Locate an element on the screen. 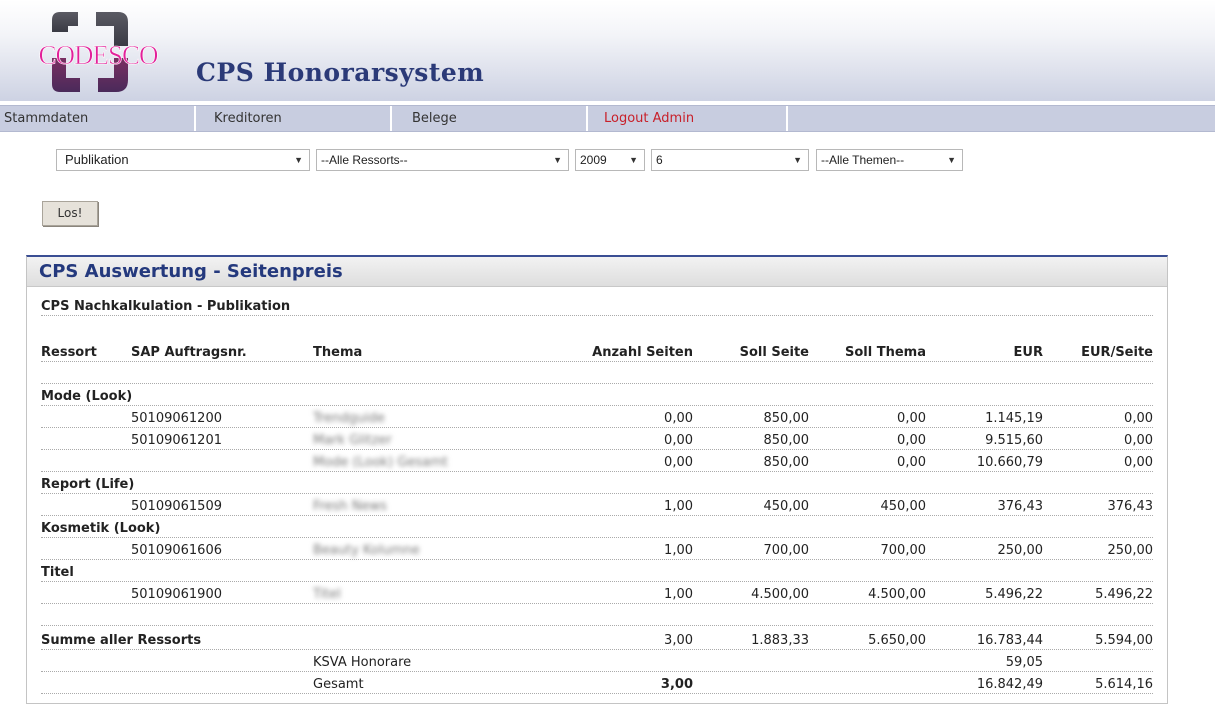  cell-eur: 250,00 is located at coordinates (1020, 550).